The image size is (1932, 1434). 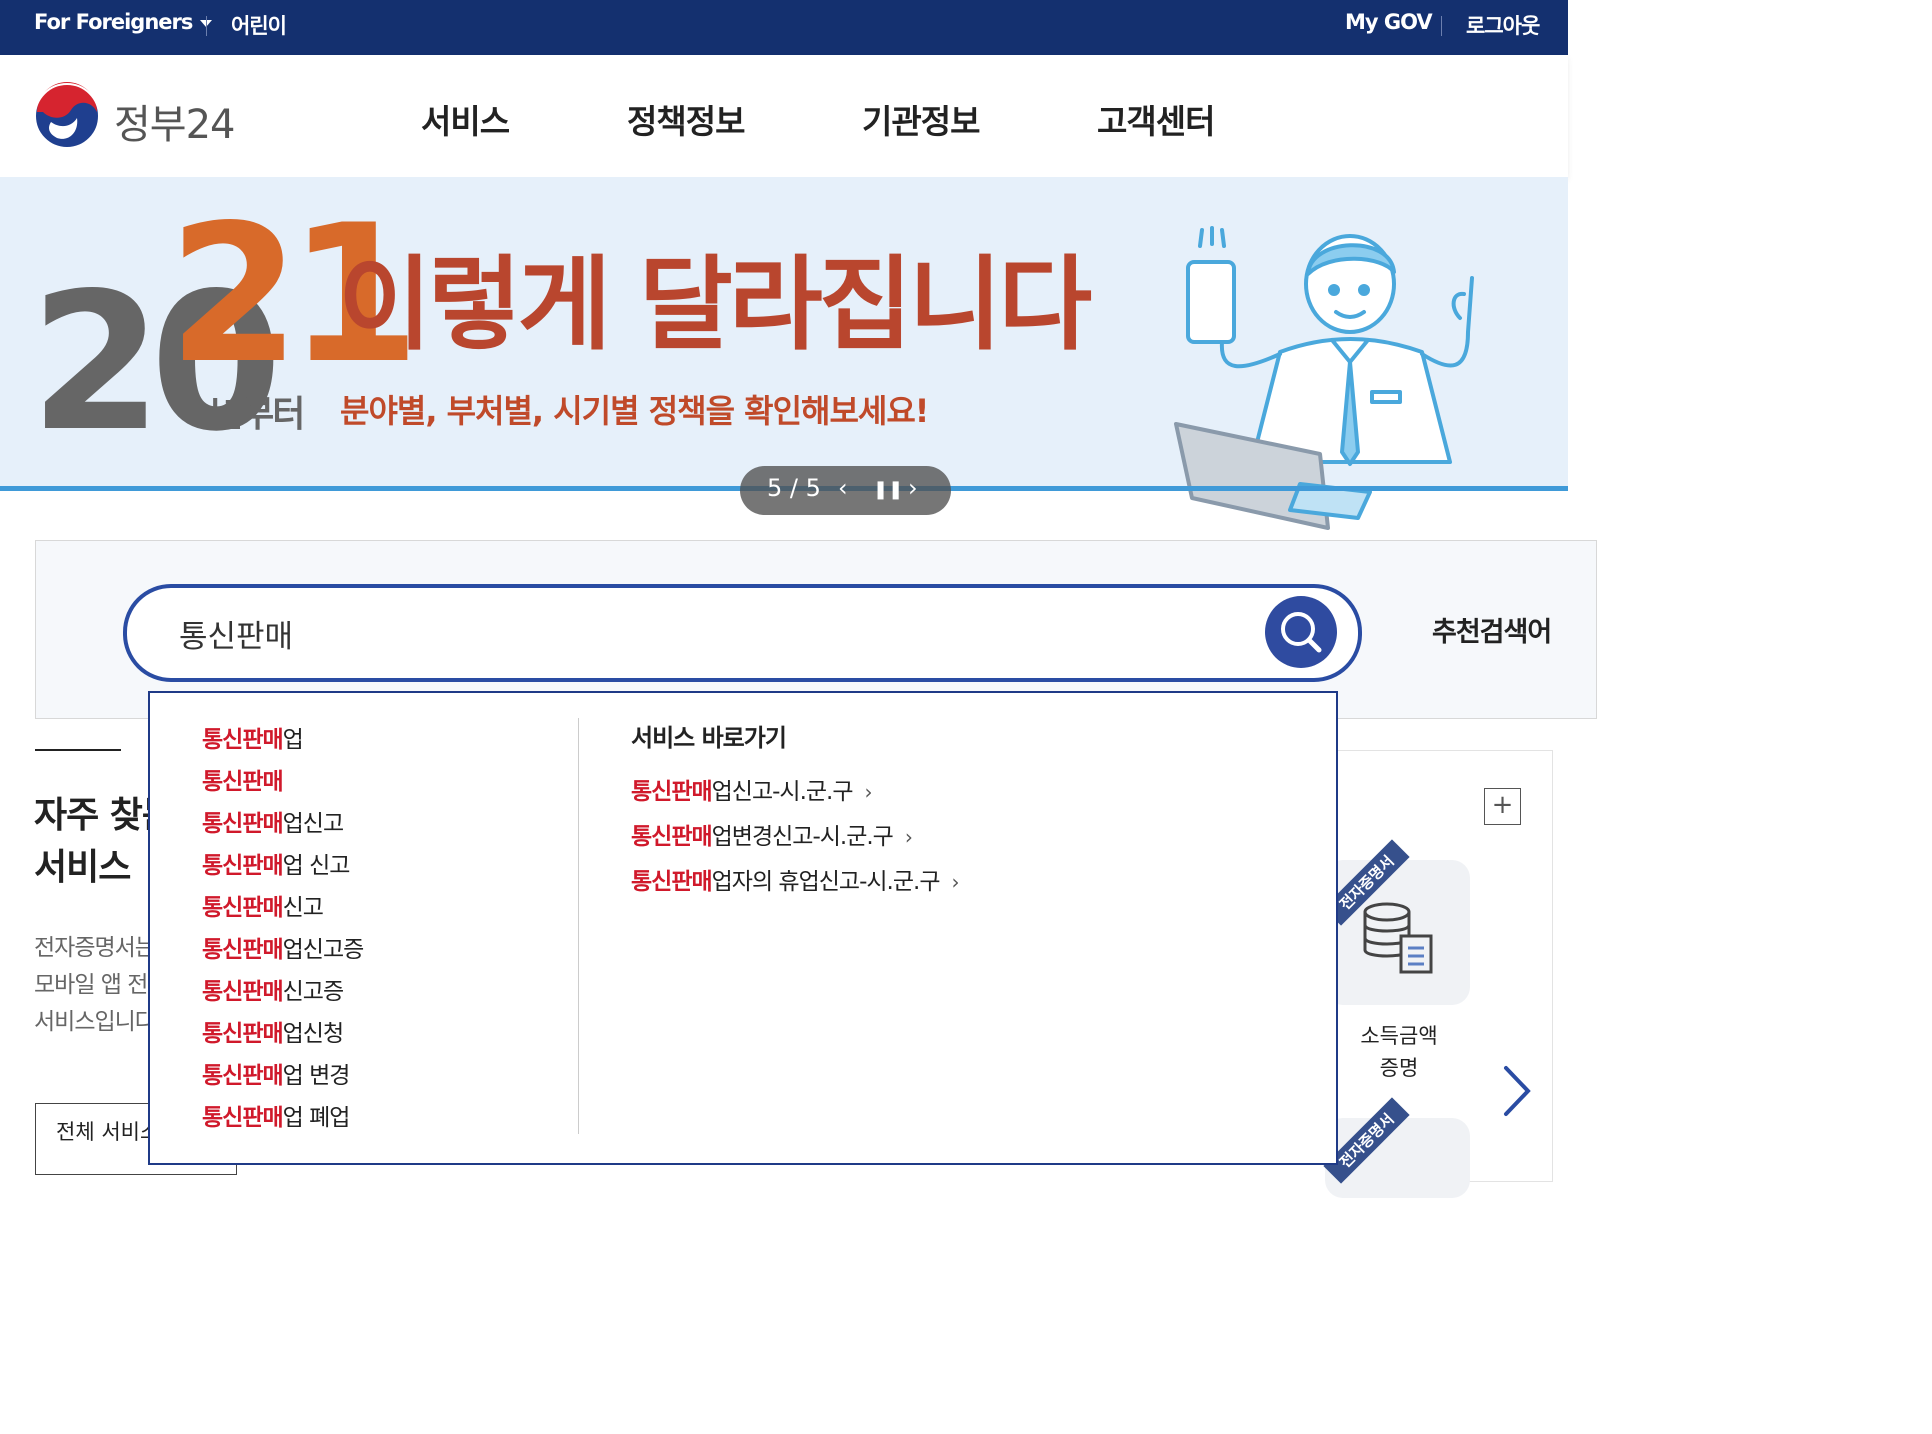 I want to click on suggestion-item: 통신판매업, so click(x=253, y=737).